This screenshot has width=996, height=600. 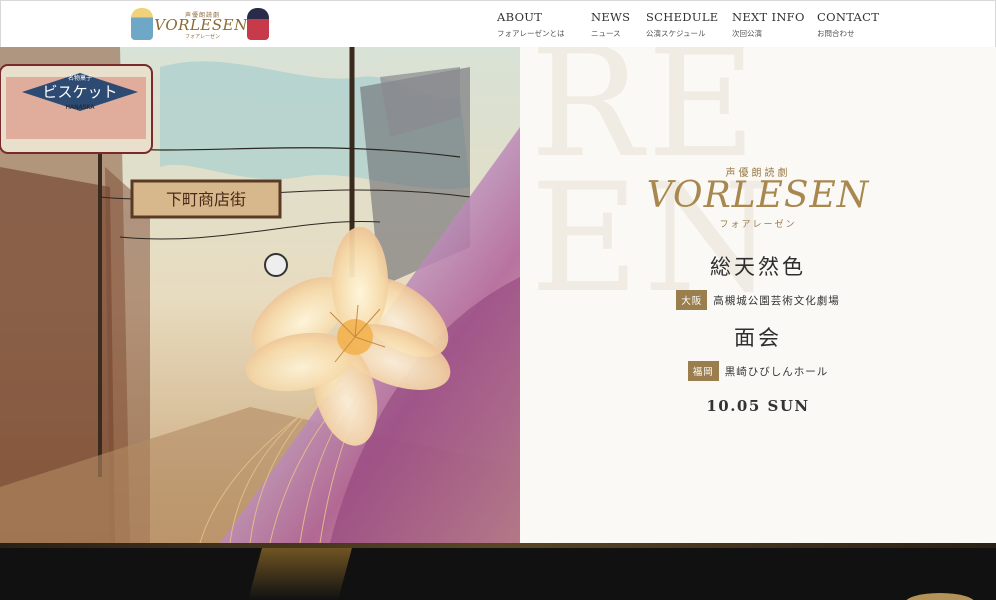 What do you see at coordinates (606, 33) in the screenshot?
I see `nav-news-sublabel: ニュース` at bounding box center [606, 33].